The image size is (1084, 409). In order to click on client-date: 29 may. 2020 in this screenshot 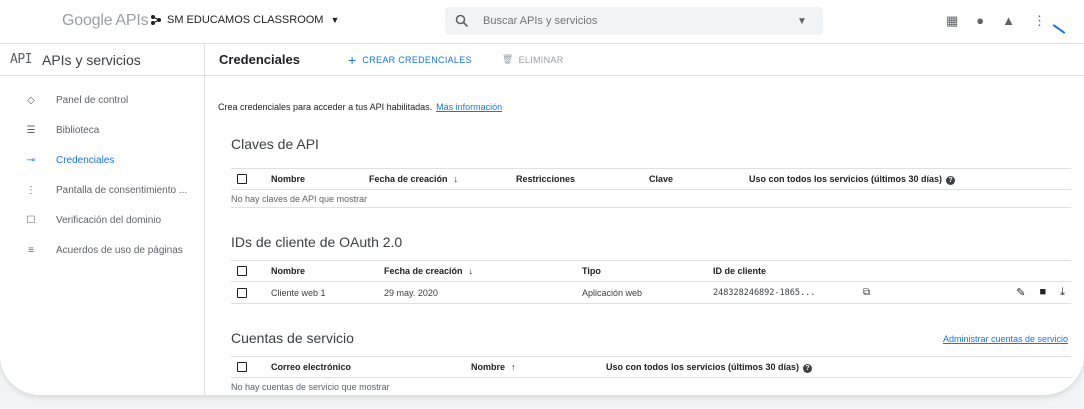, I will do `click(411, 292)`.